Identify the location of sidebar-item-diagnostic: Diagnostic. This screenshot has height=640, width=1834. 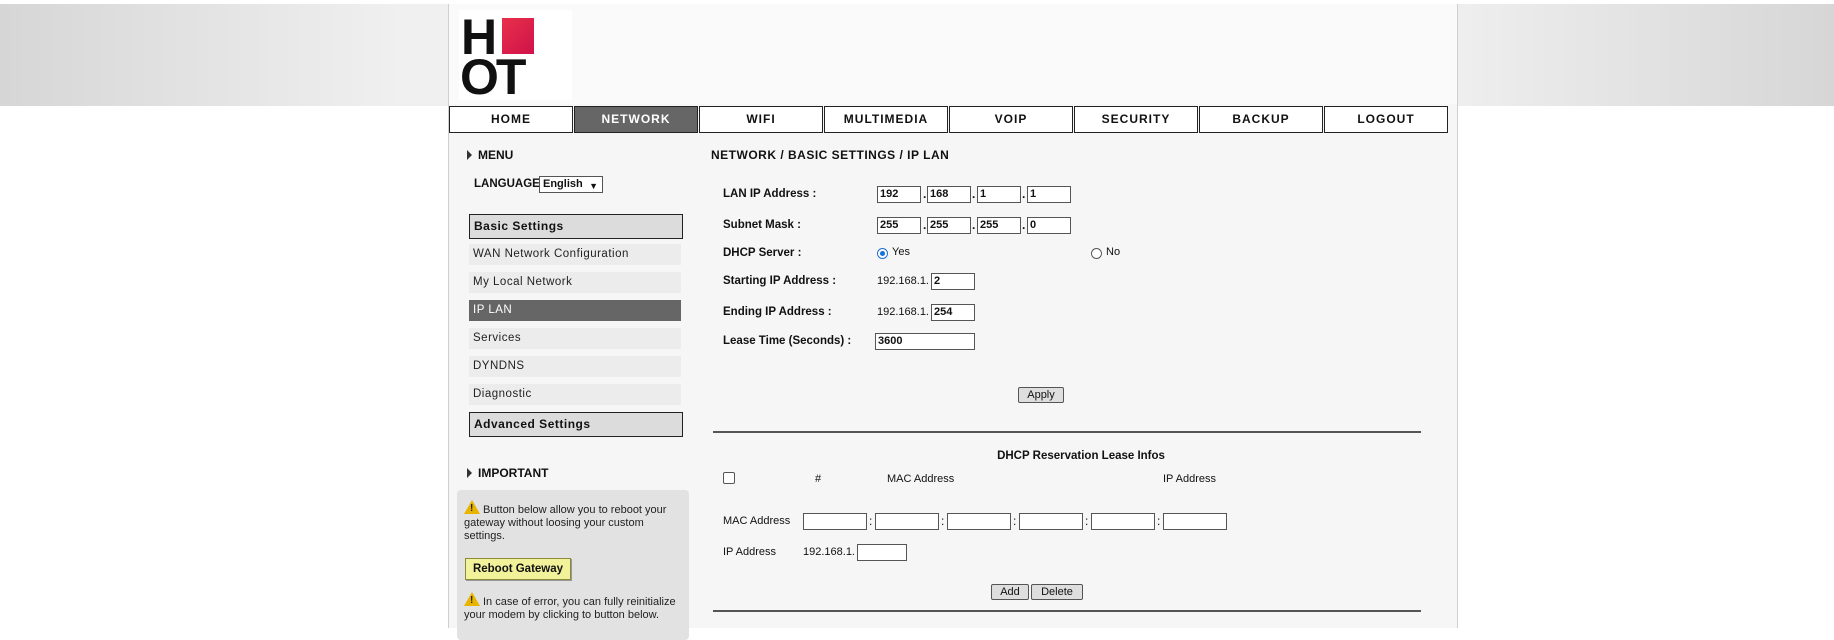
(575, 394).